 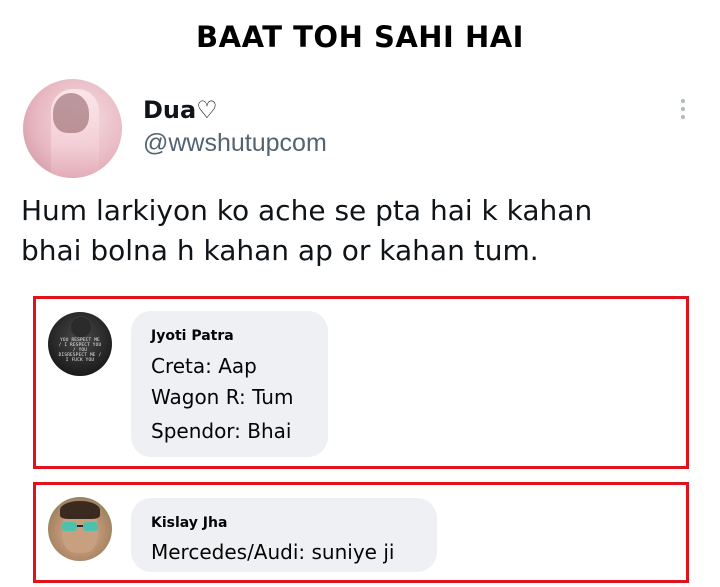 What do you see at coordinates (222, 397) in the screenshot?
I see `comment-line: Wagon R: Tum` at bounding box center [222, 397].